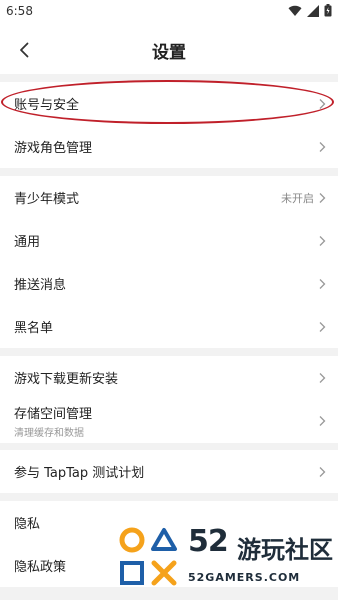 Image resolution: width=338 pixels, height=600 pixels. I want to click on row-blacklist: 黑名单, so click(169, 326).